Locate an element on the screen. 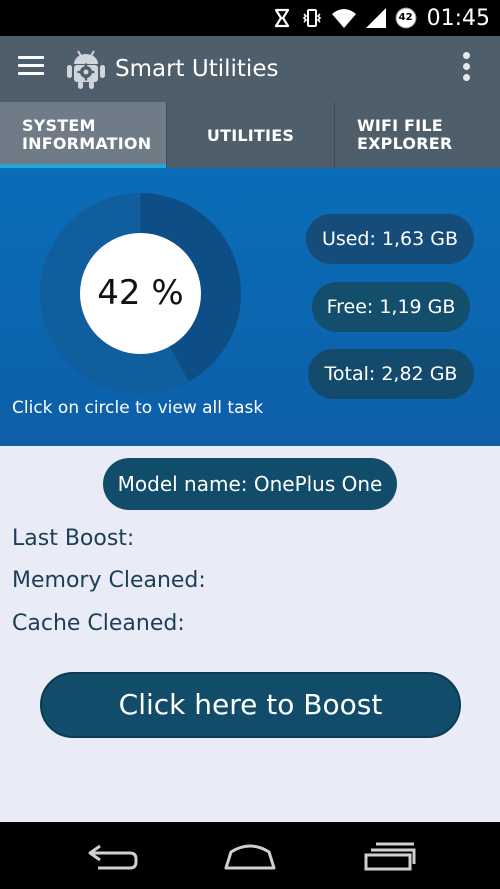  nfc-icon is located at coordinates (281, 18).